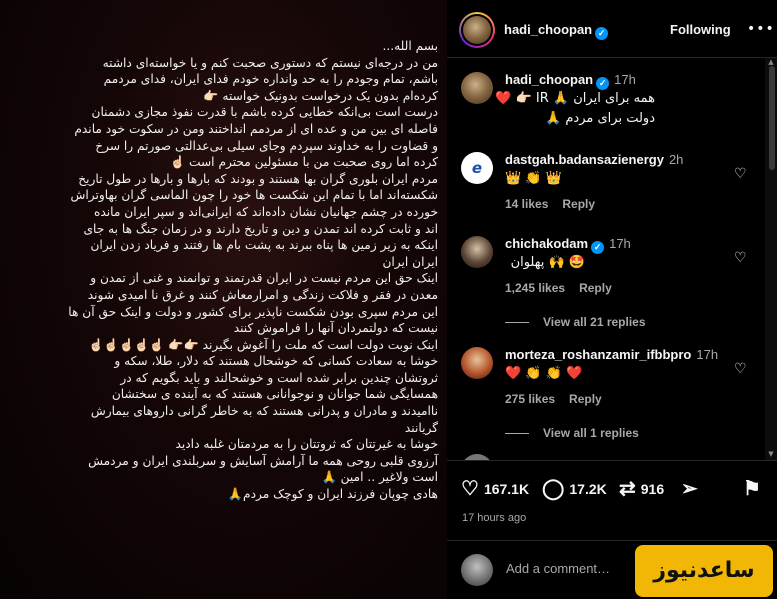  What do you see at coordinates (761, 29) in the screenshot?
I see `more-options-icon: •••` at bounding box center [761, 29].